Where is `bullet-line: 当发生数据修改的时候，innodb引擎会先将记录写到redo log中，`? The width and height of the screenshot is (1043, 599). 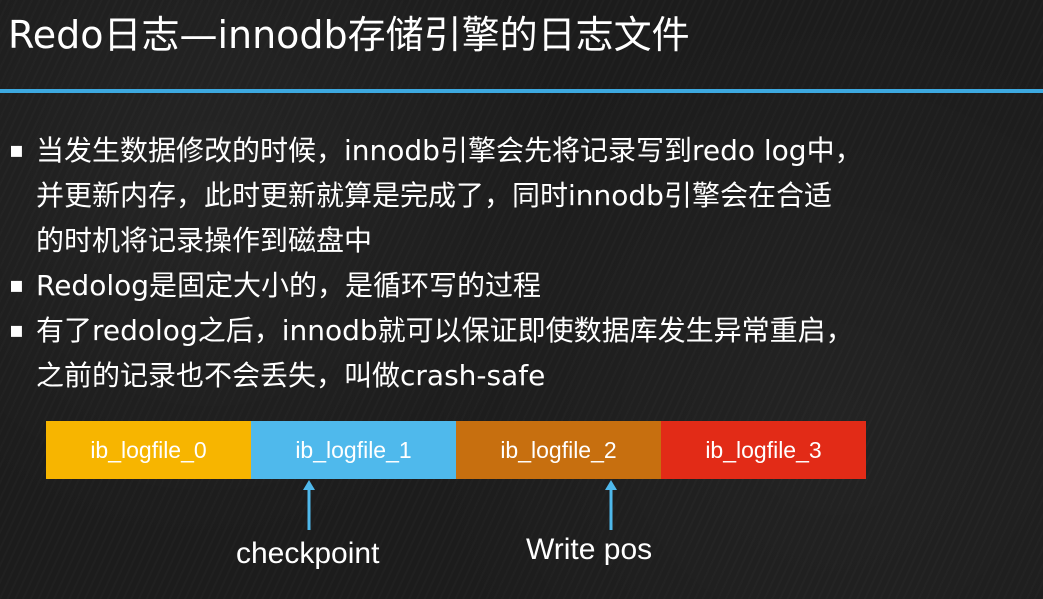
bullet-line: 当发生数据修改的时候，innodb引擎会先将记录写到redo log中， is located at coordinates (449, 150).